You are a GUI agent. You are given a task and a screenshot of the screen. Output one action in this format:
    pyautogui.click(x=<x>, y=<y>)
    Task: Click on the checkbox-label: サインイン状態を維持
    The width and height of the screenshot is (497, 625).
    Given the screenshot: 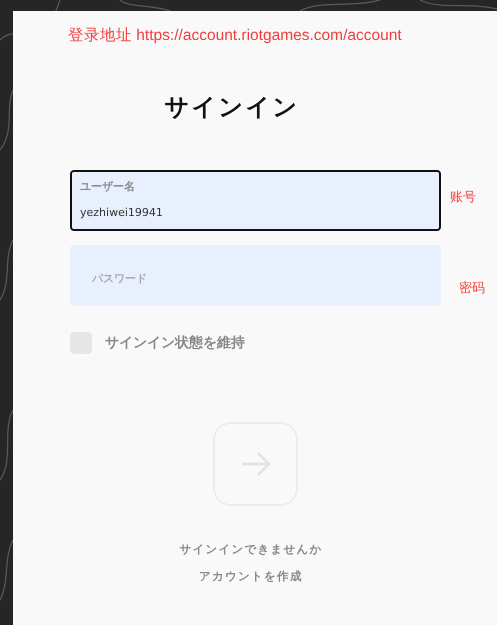 What is the action you would take?
    pyautogui.click(x=175, y=343)
    